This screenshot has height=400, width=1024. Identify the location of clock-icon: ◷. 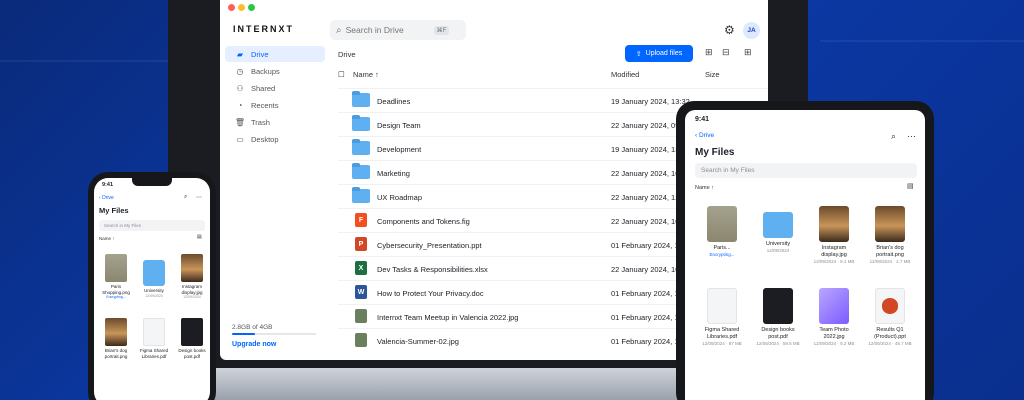
(240, 71).